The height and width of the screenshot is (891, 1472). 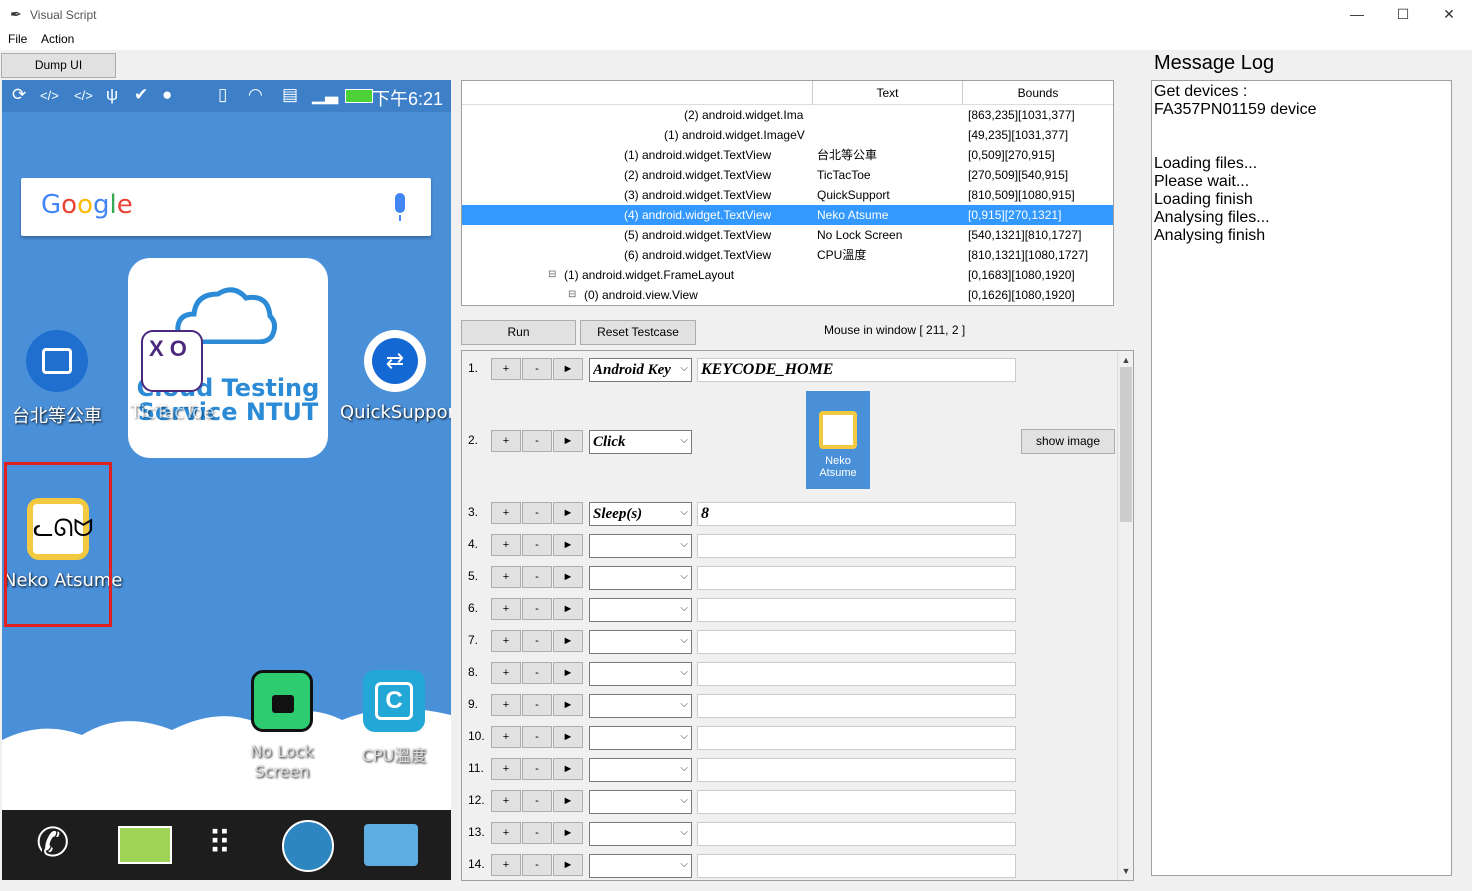 What do you see at coordinates (172, 376) in the screenshot?
I see `app-tictactoe: X O TicTacToe` at bounding box center [172, 376].